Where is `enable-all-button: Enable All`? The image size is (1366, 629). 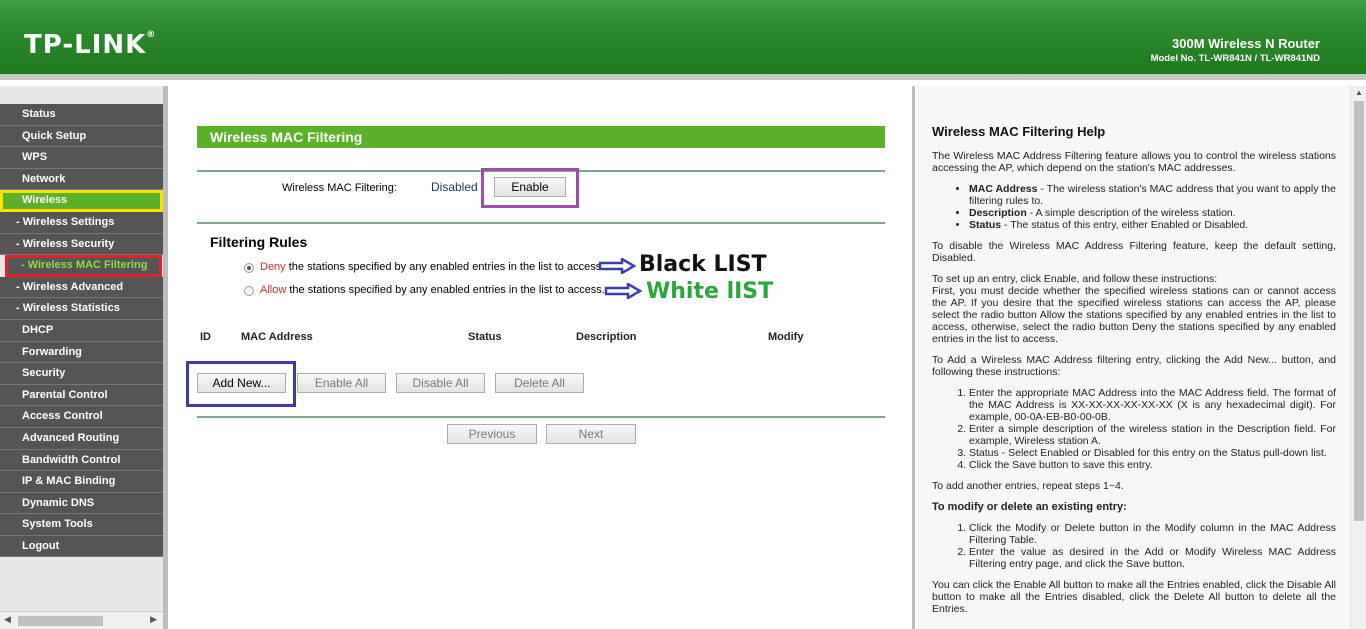 enable-all-button: Enable All is located at coordinates (341, 383).